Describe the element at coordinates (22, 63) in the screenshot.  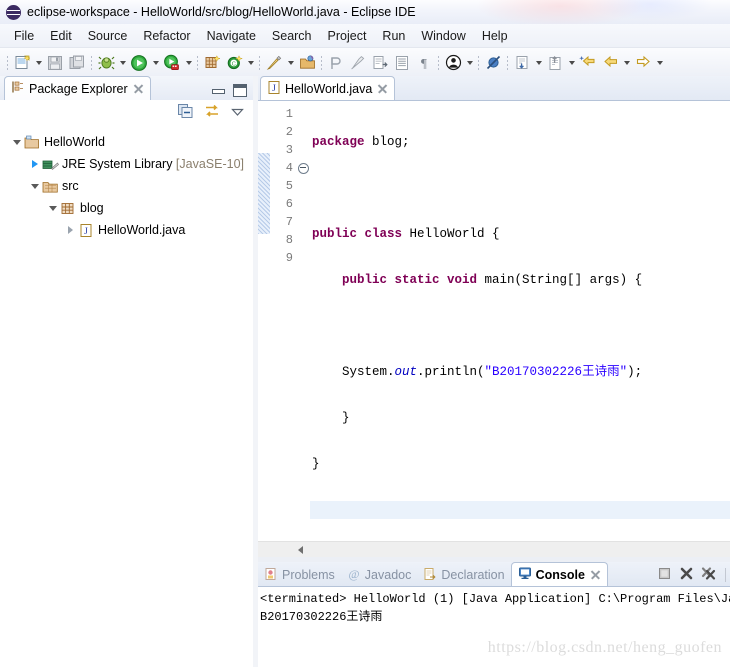
I see `new-file-icon` at that location.